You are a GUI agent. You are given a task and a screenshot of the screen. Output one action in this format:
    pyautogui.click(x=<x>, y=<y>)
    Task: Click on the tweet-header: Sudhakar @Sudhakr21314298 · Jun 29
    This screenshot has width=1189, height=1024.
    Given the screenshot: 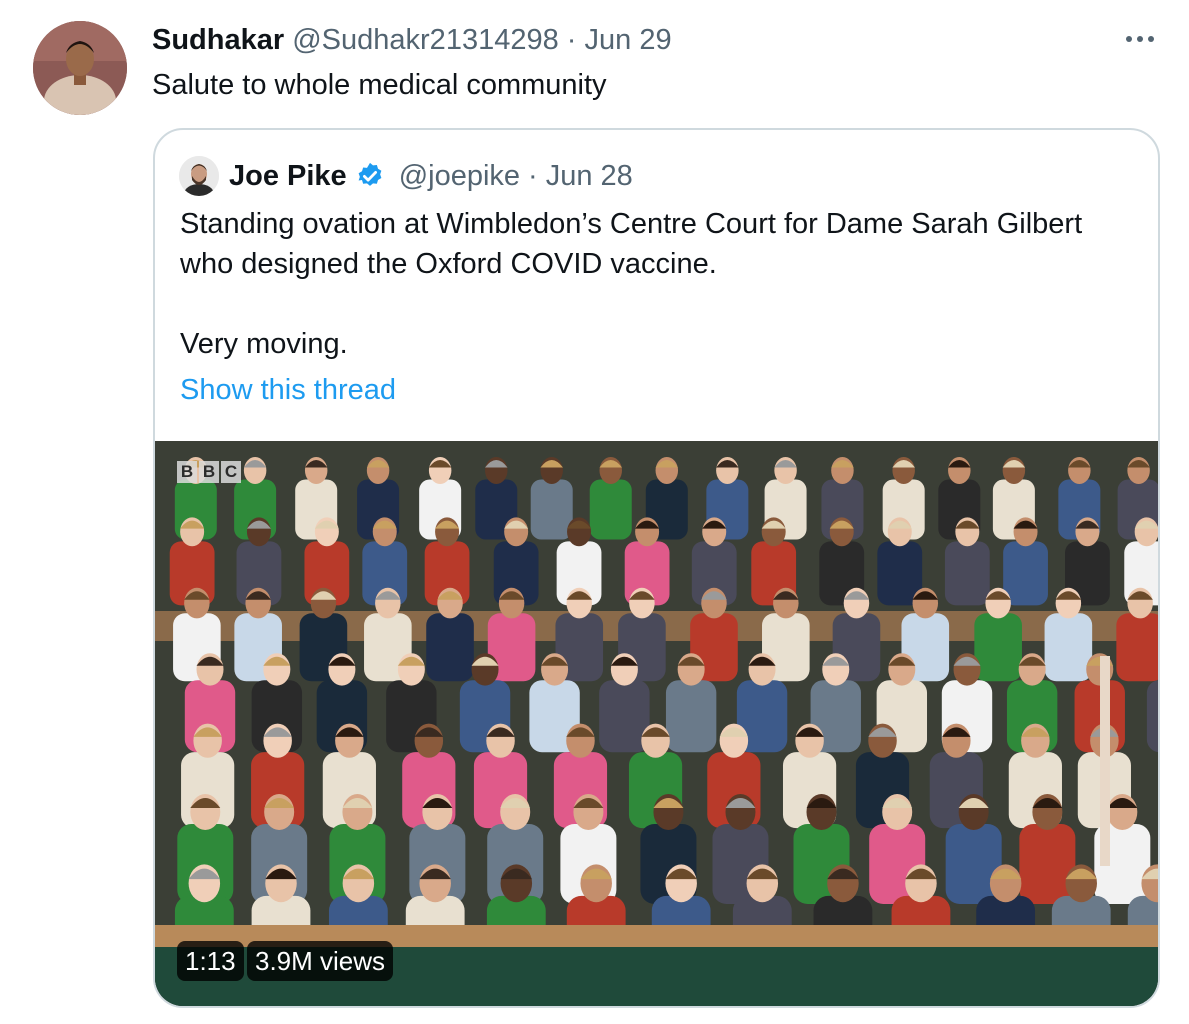 What is the action you would take?
    pyautogui.click(x=412, y=40)
    